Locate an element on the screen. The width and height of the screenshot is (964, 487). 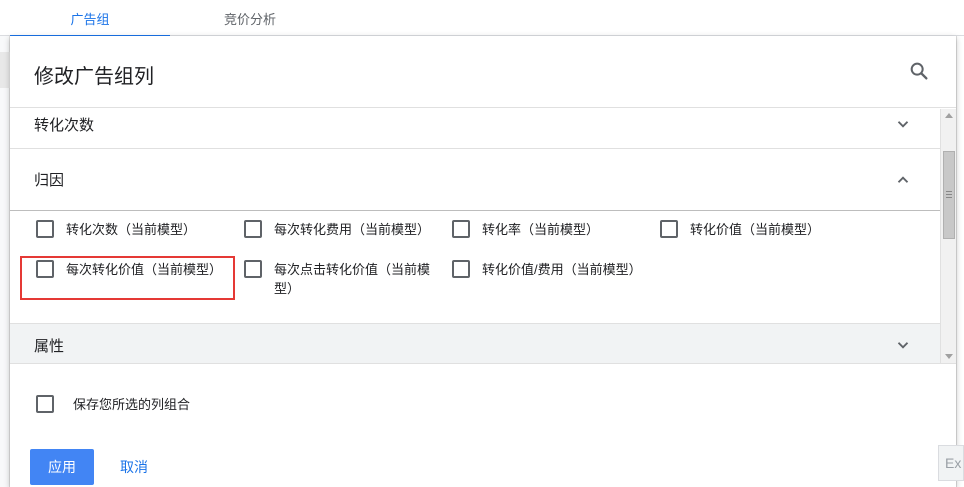
option-conversion-rate-current-model: 转化率（当前模型） is located at coordinates (557, 229).